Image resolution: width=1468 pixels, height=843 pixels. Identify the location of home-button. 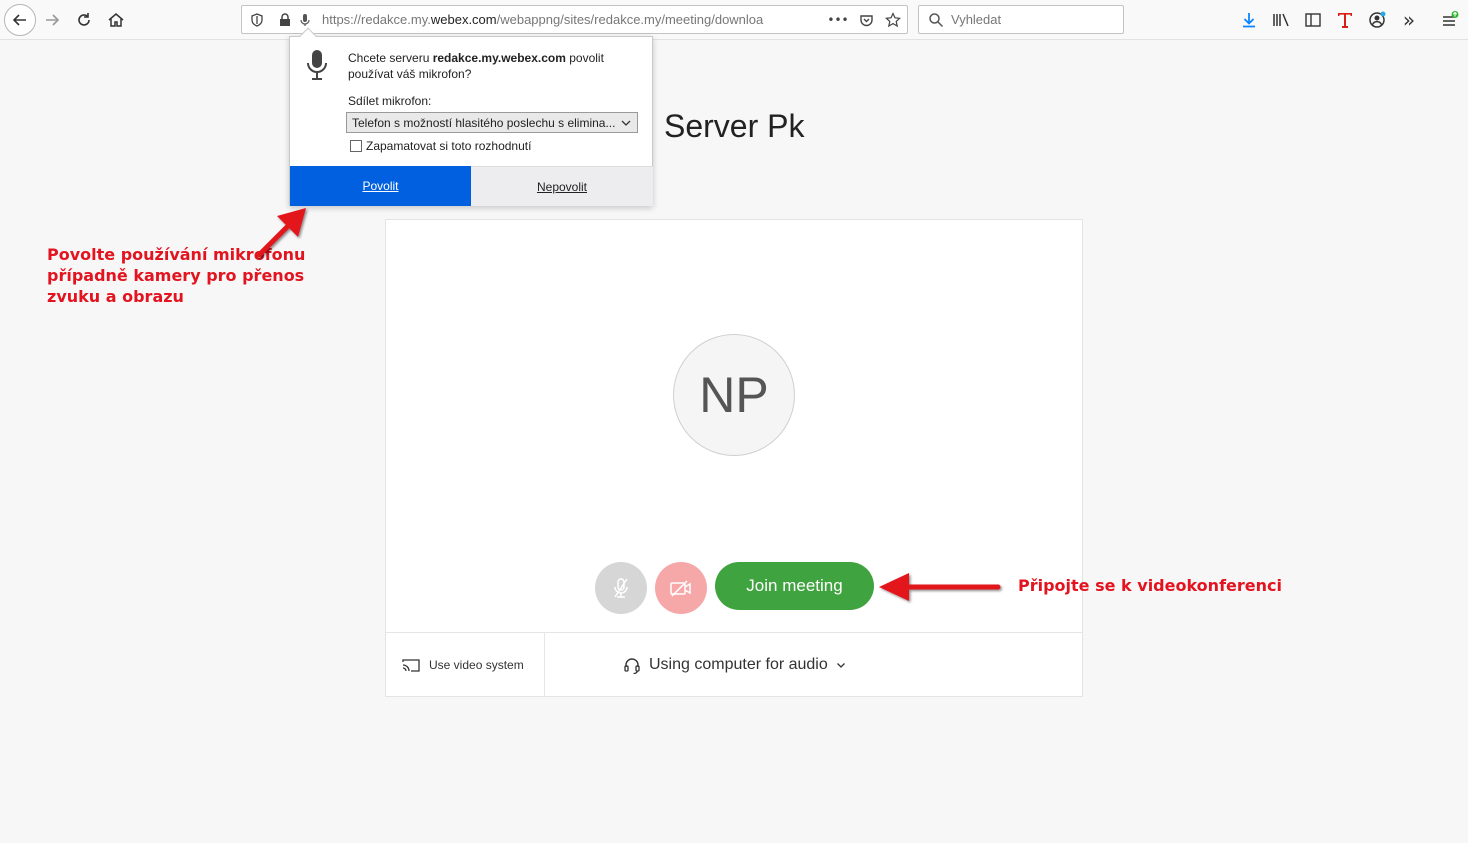
(116, 20).